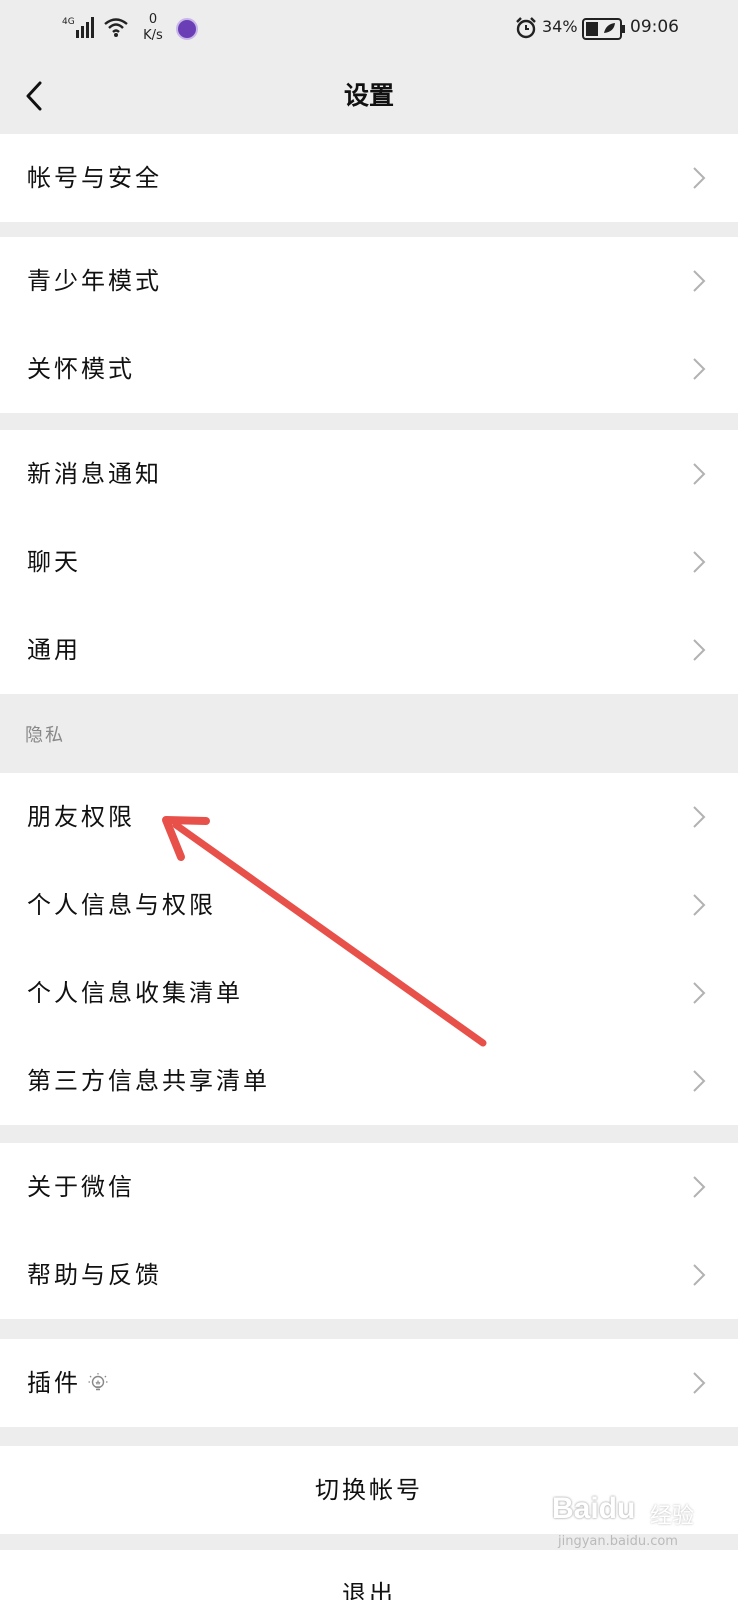  What do you see at coordinates (116, 27) in the screenshot?
I see `wifi-icon` at bounding box center [116, 27].